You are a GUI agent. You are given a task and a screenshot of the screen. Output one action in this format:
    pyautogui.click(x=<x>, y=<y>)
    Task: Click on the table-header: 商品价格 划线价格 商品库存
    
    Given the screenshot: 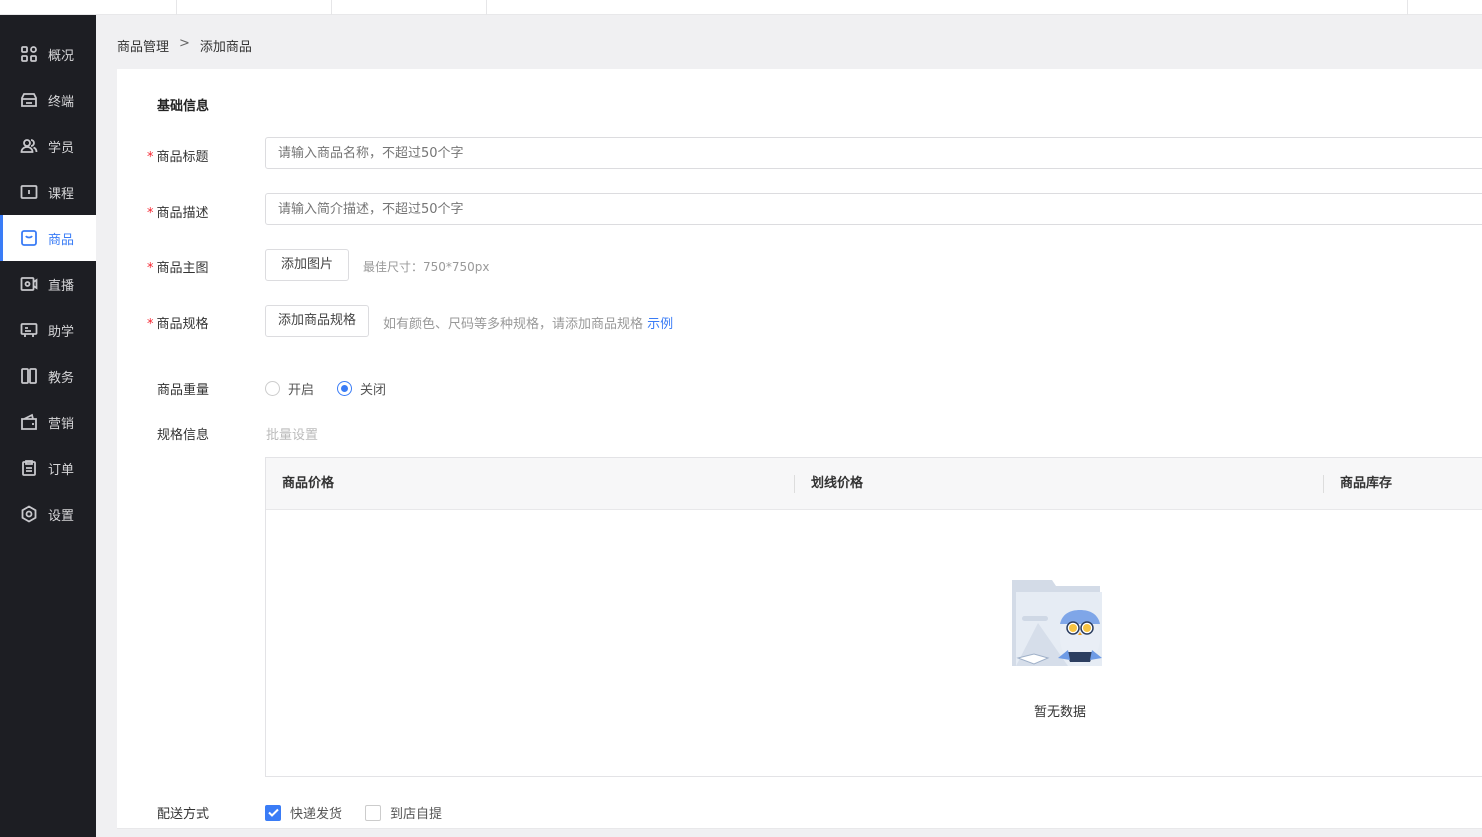 What is the action you would take?
    pyautogui.click(x=874, y=484)
    